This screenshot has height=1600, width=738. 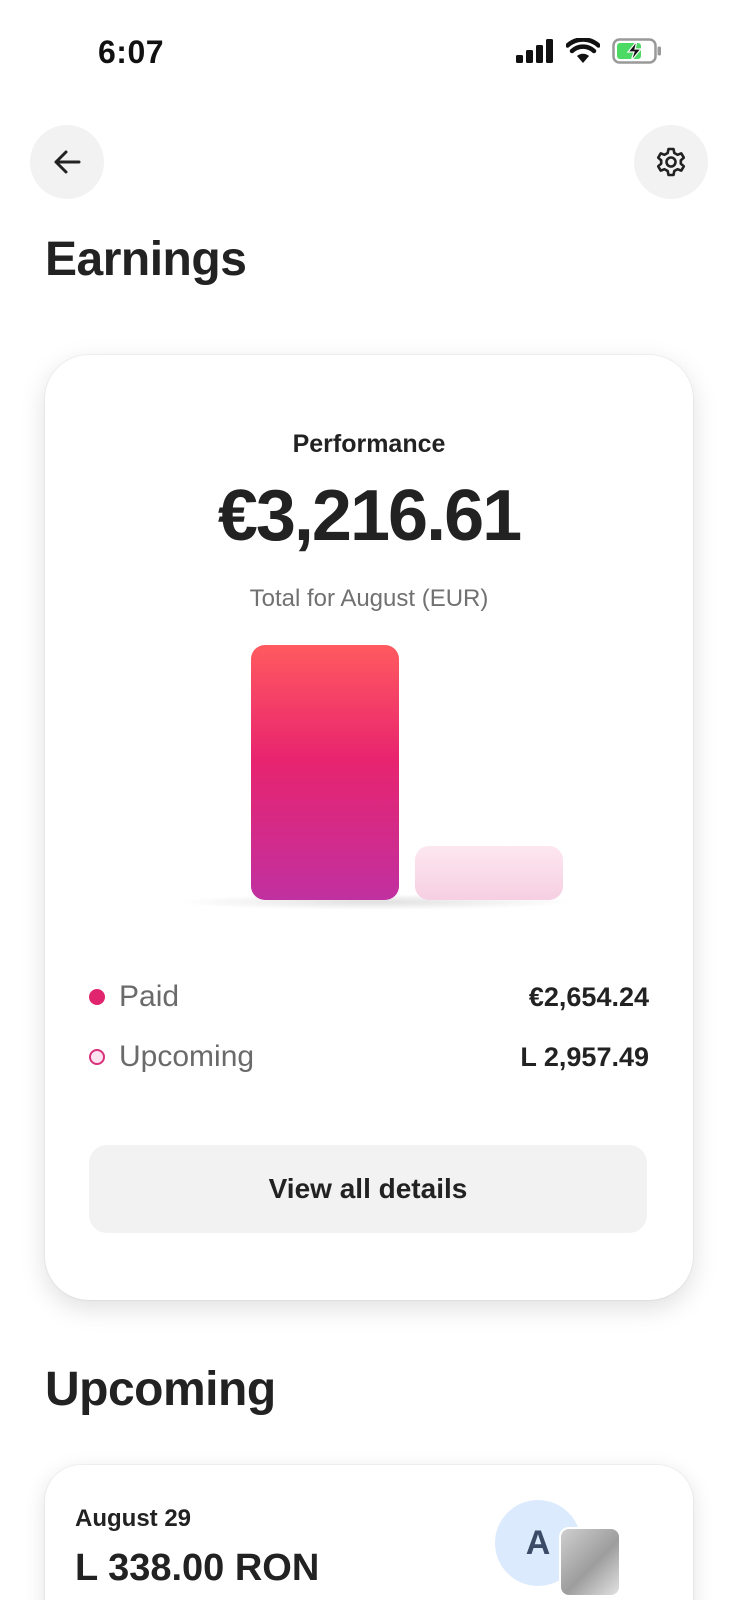 I want to click on arrow-left-icon, so click(x=67, y=162).